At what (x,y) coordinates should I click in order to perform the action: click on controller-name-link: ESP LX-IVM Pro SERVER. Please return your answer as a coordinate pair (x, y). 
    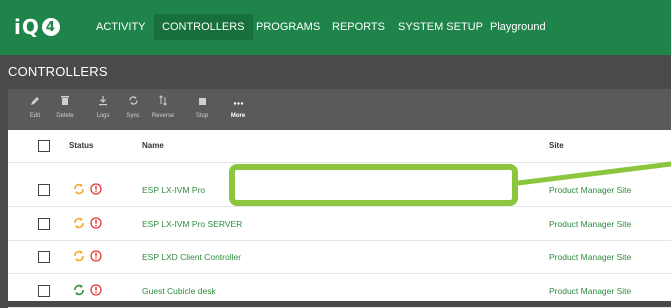
    Looking at the image, I should click on (192, 224).